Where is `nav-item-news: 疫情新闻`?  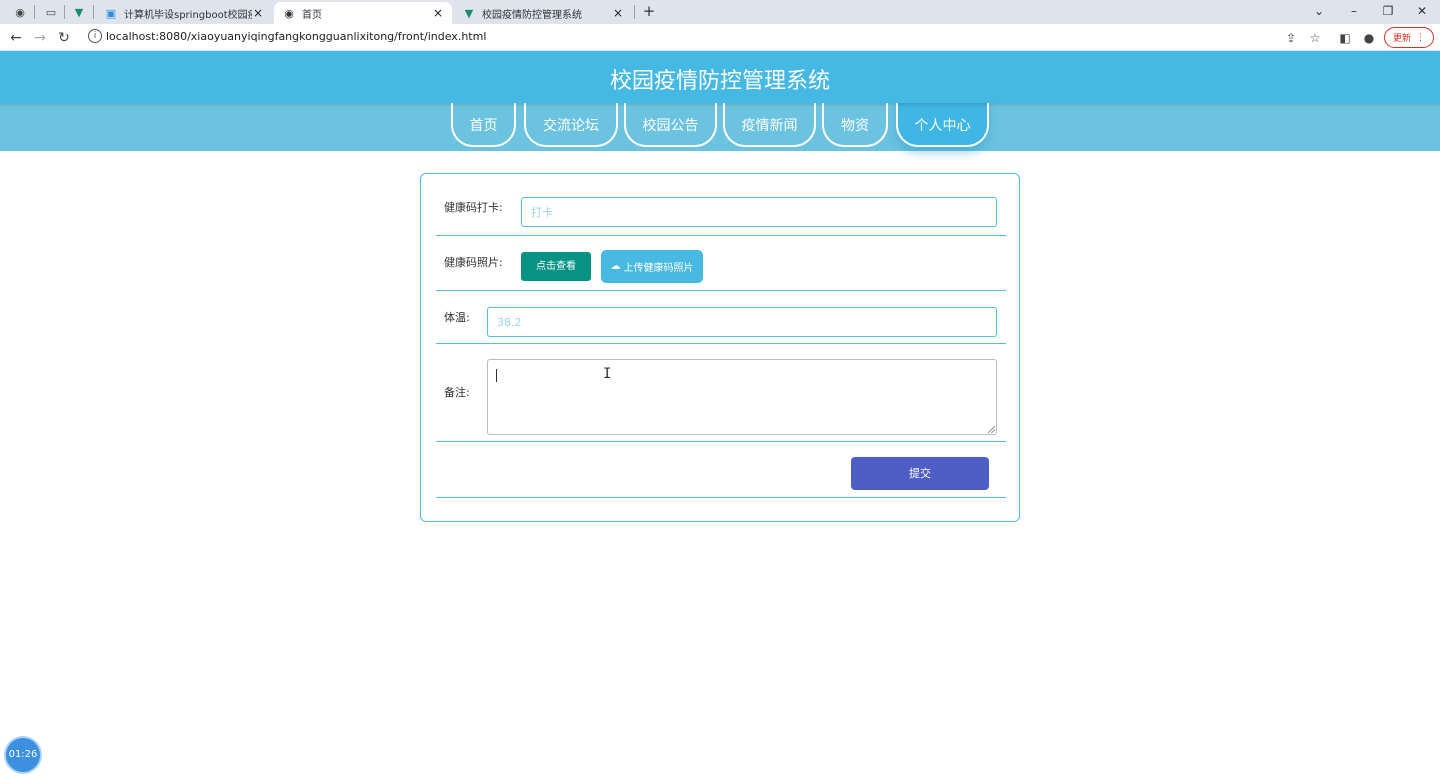 nav-item-news: 疫情新闻 is located at coordinates (769, 123).